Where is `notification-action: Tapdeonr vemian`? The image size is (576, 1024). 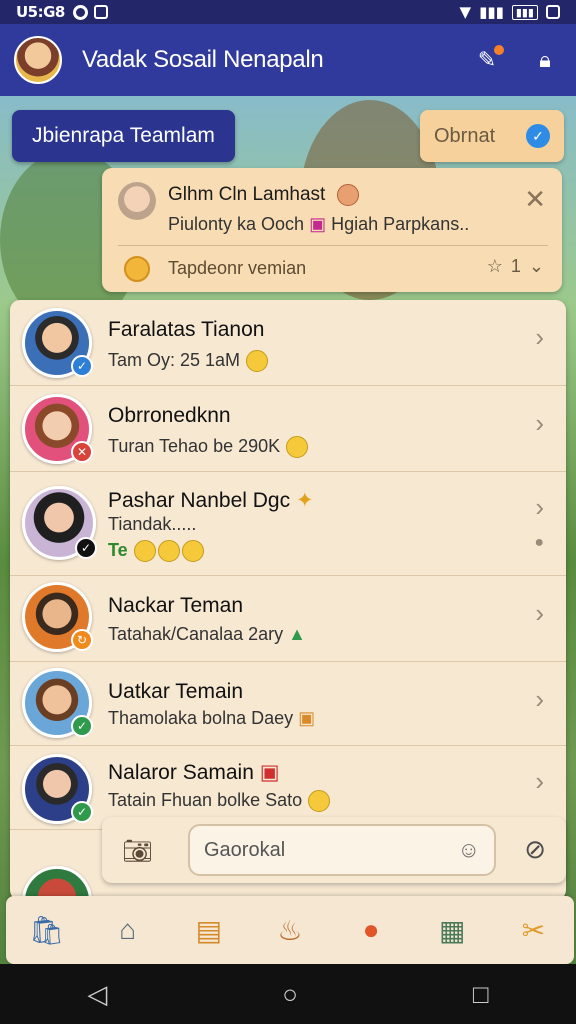 notification-action: Tapdeonr vemian is located at coordinates (237, 268).